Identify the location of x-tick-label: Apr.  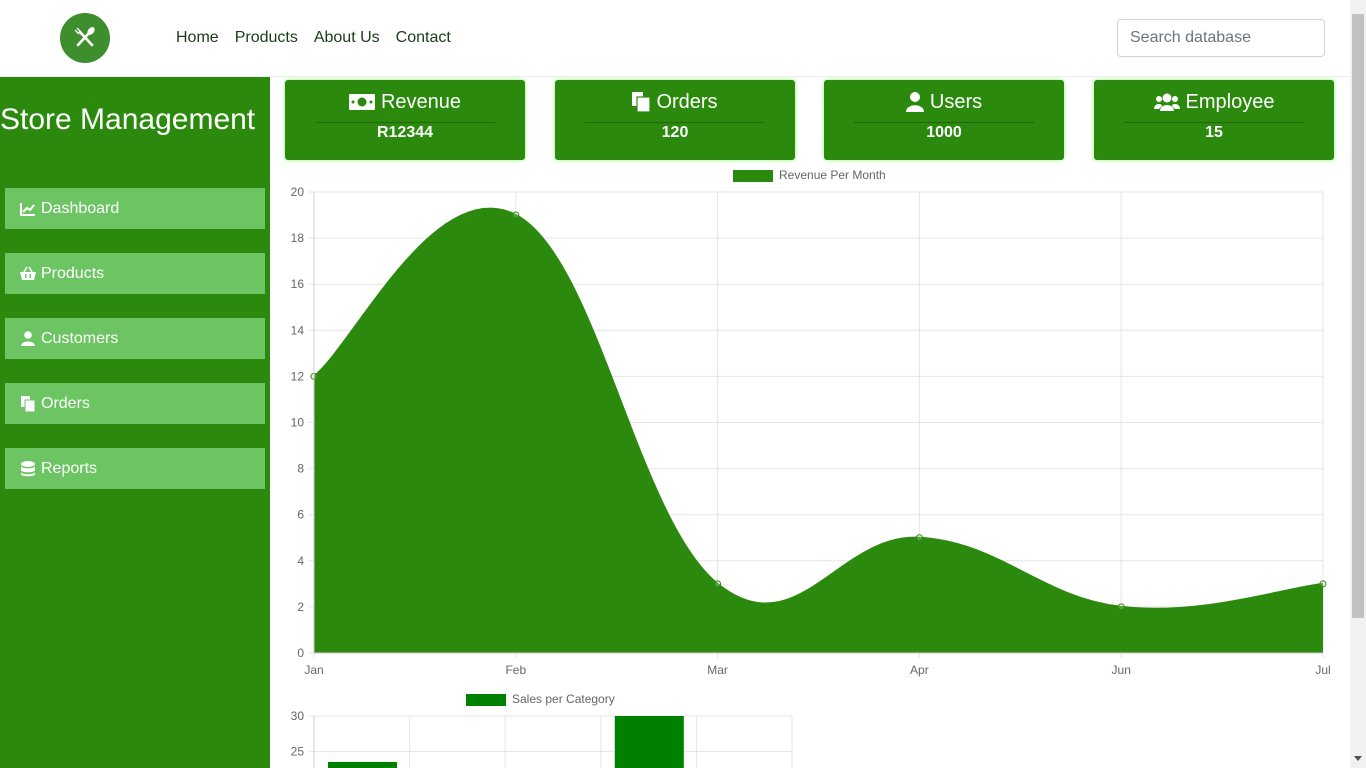
(919, 670).